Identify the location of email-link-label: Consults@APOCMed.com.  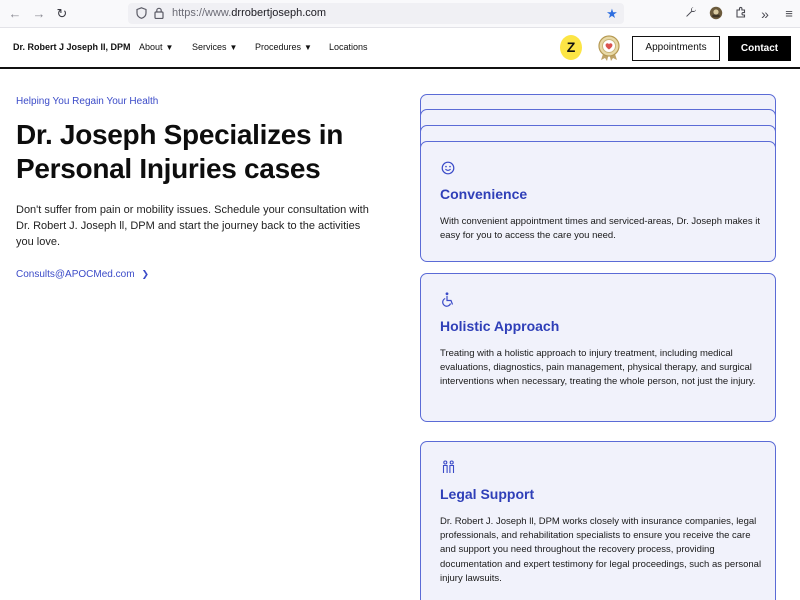
(75, 274).